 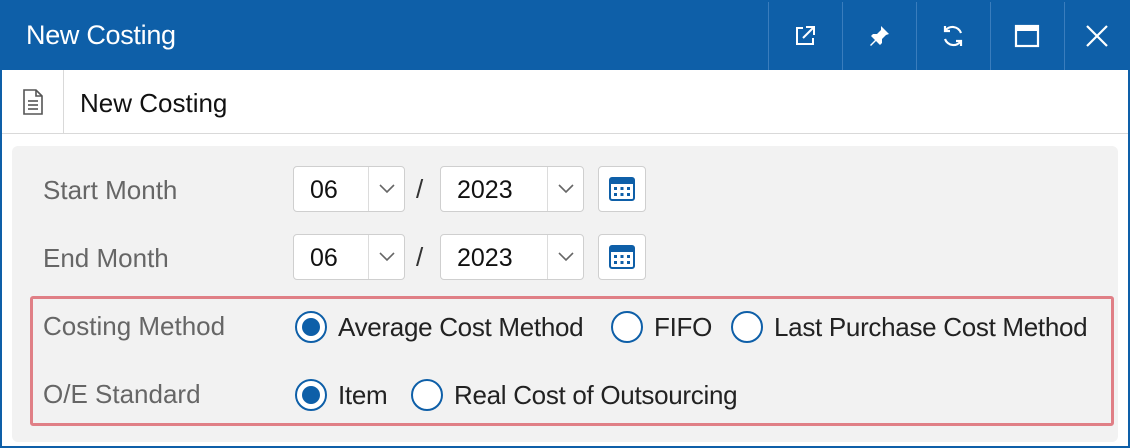 I want to click on radio-item: Item, so click(x=341, y=395).